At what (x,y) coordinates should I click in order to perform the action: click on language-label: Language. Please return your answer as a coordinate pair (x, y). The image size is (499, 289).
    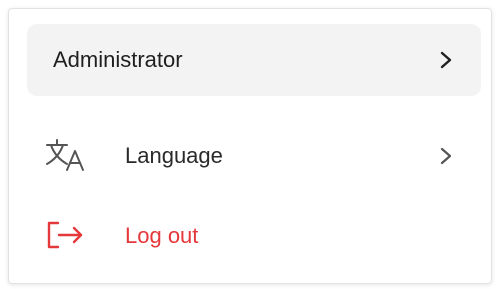
    Looking at the image, I should click on (174, 155).